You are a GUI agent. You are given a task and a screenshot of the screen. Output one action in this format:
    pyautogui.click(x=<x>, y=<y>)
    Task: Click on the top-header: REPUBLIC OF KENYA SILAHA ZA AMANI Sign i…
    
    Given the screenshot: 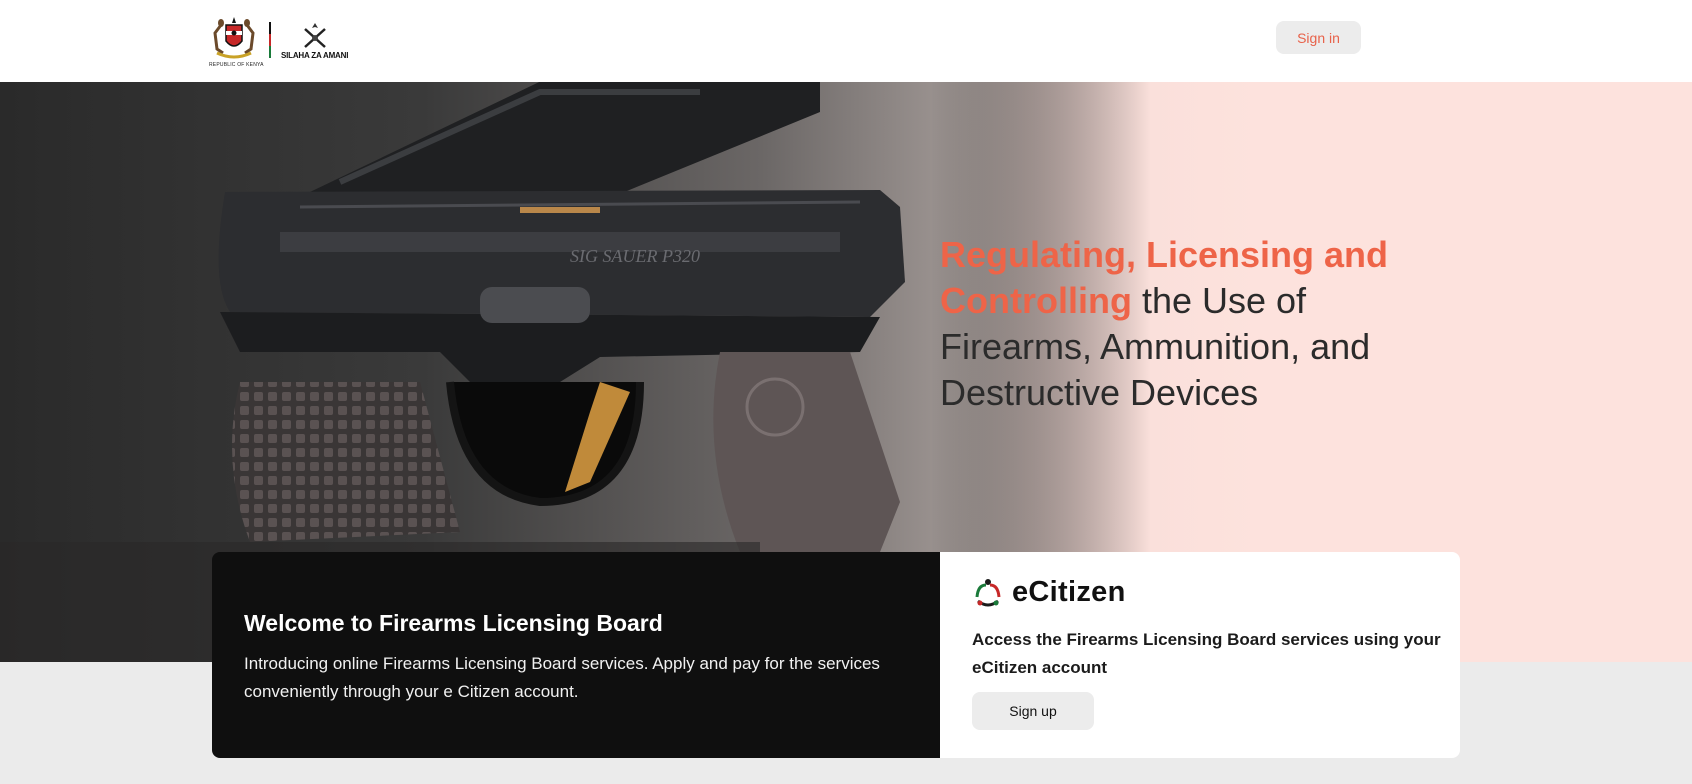 What is the action you would take?
    pyautogui.click(x=846, y=41)
    